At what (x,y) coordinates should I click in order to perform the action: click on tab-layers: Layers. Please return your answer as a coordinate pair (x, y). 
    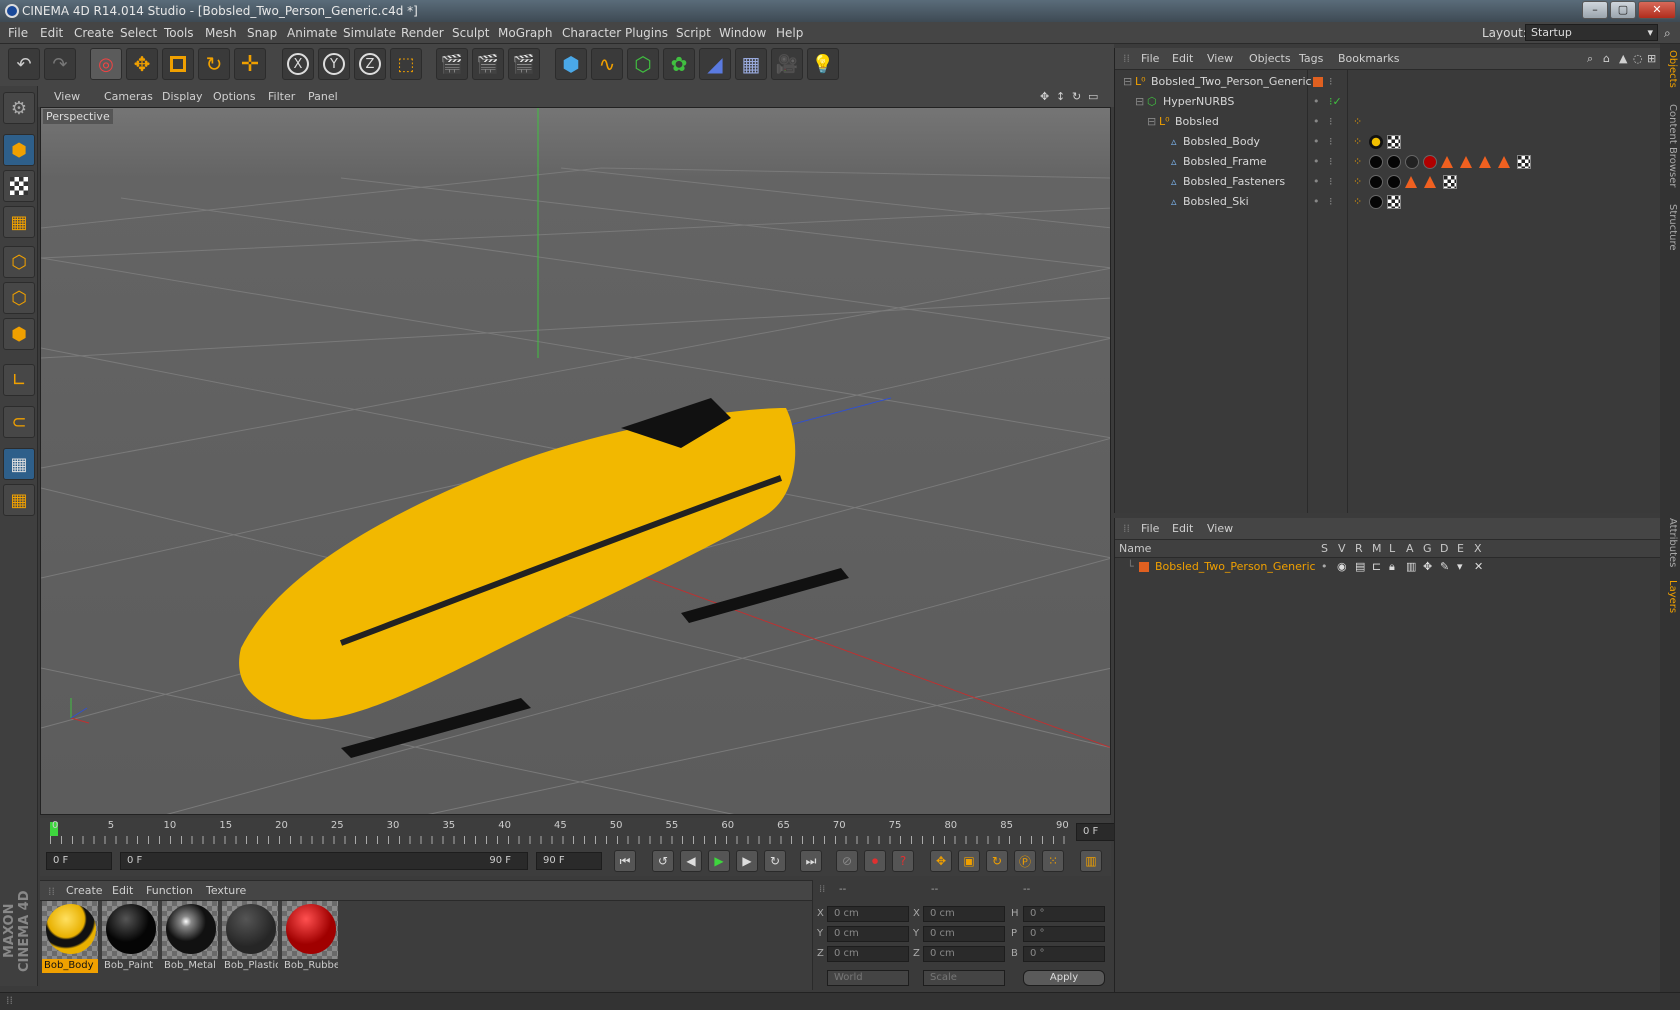
    Looking at the image, I should click on (1670, 596).